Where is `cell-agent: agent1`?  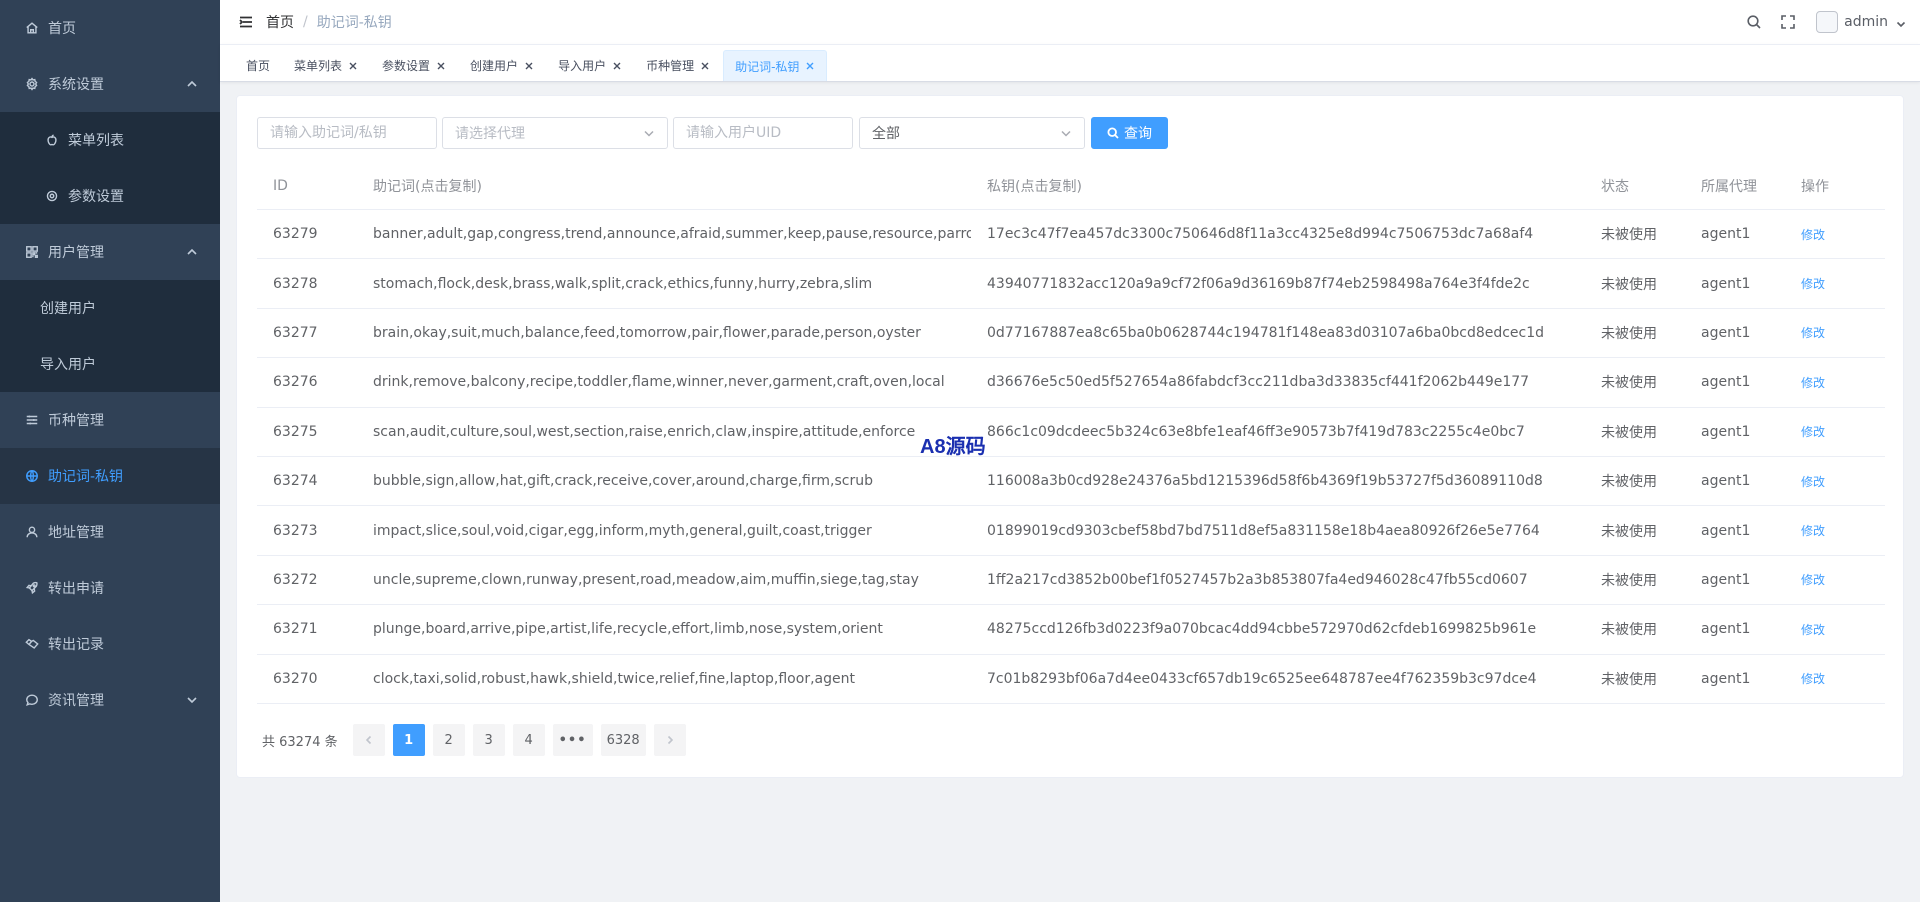 cell-agent: agent1 is located at coordinates (1726, 481).